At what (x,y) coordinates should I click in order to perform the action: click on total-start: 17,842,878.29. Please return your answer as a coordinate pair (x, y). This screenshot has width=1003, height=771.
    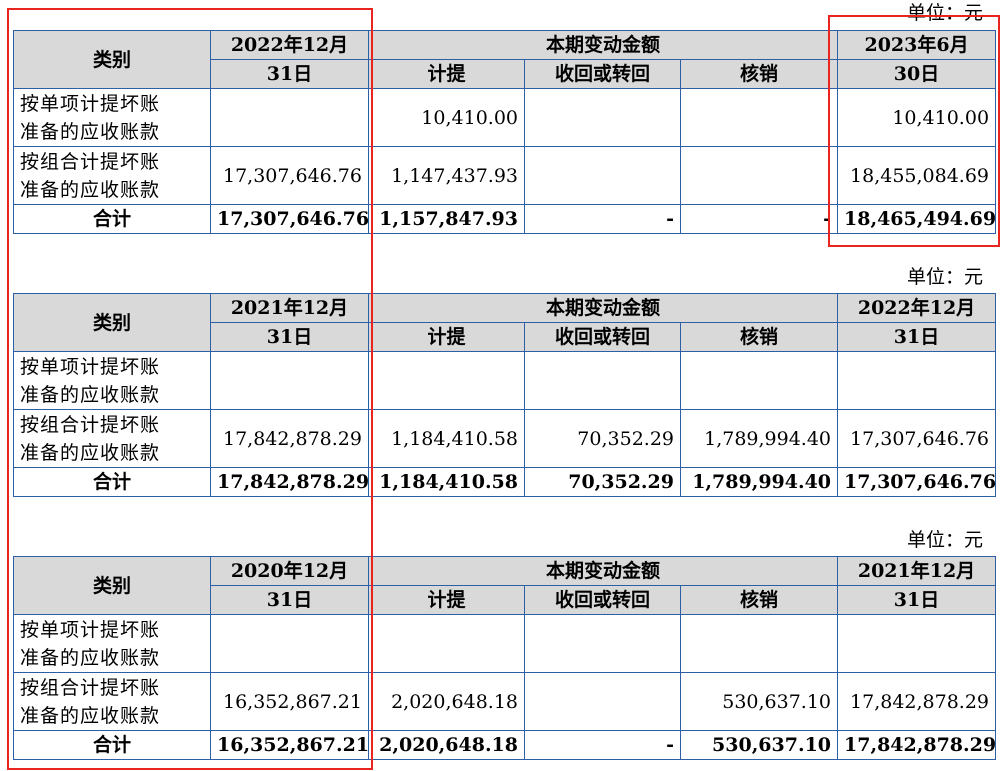
    Looking at the image, I should click on (289, 482).